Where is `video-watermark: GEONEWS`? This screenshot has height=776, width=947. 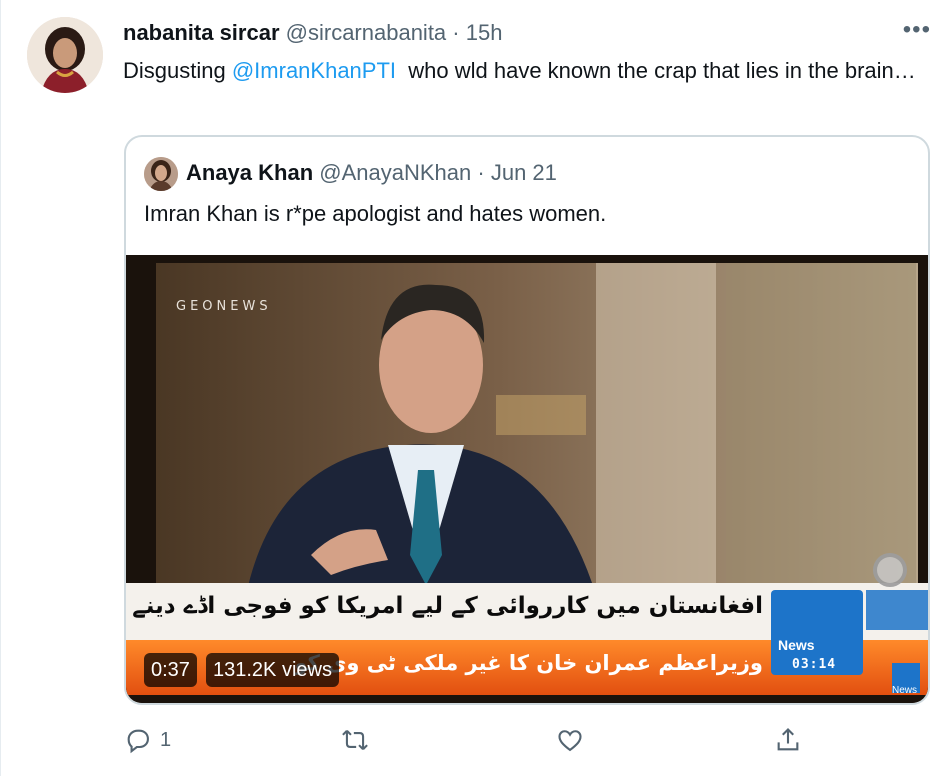 video-watermark: GEONEWS is located at coordinates (224, 306).